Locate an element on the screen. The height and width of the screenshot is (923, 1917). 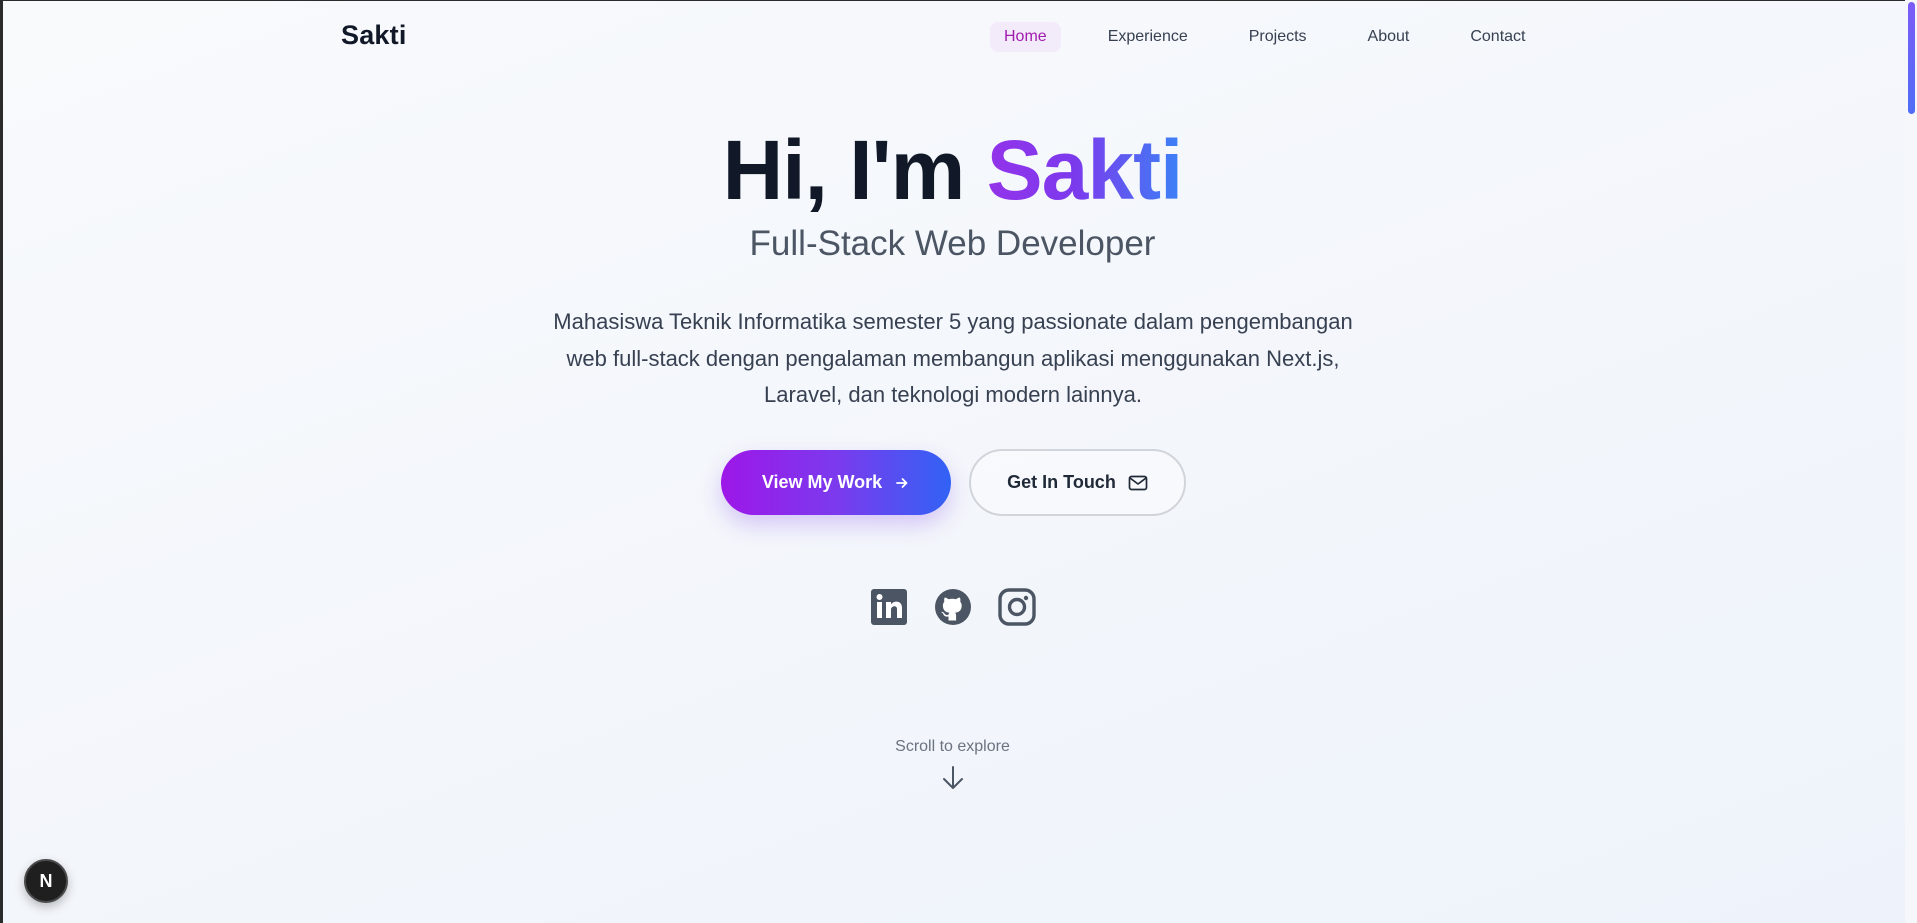
scrollbar is located at coordinates (1911, 461).